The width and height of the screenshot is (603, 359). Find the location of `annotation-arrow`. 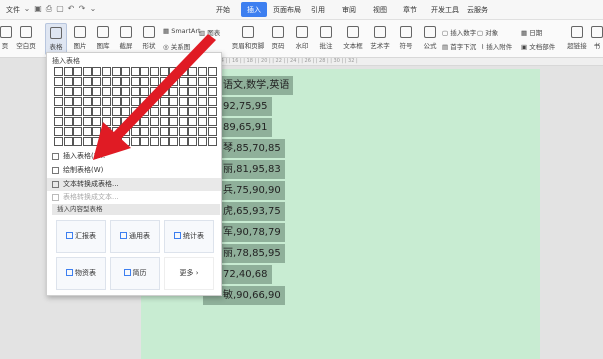

annotation-arrow is located at coordinates (154, 97).